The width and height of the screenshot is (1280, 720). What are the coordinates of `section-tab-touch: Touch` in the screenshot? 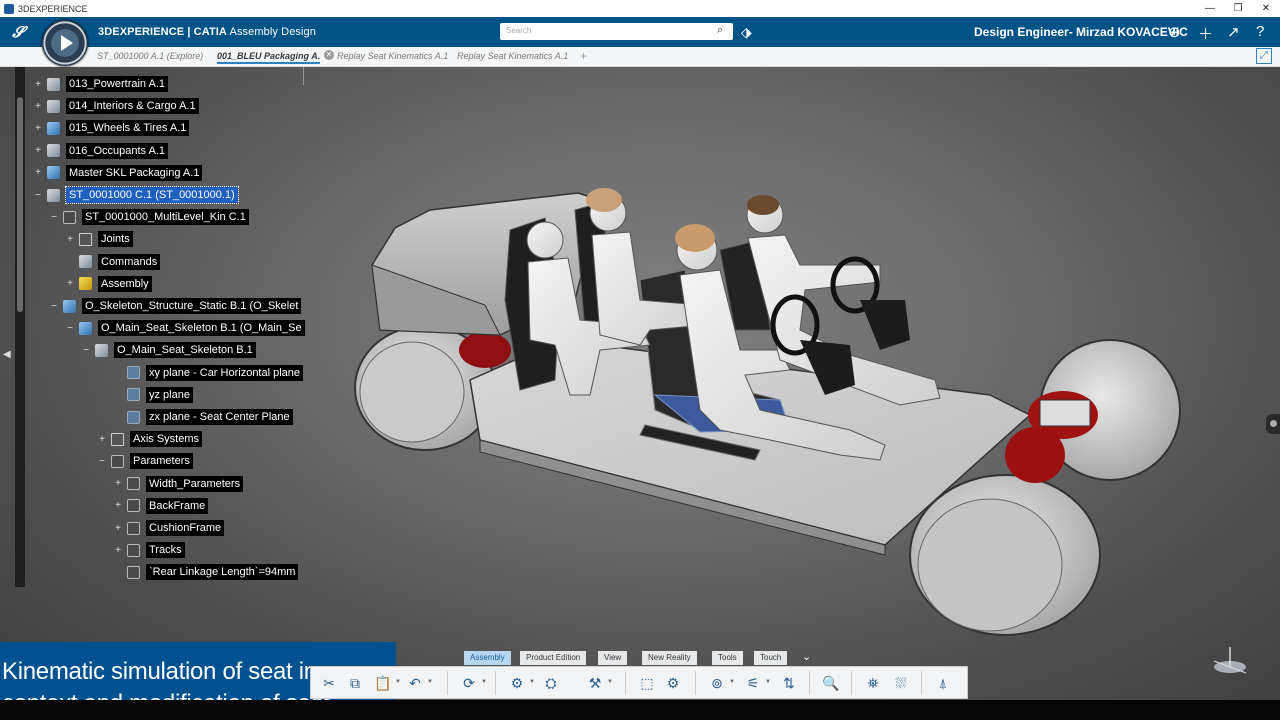 It's located at (771, 658).